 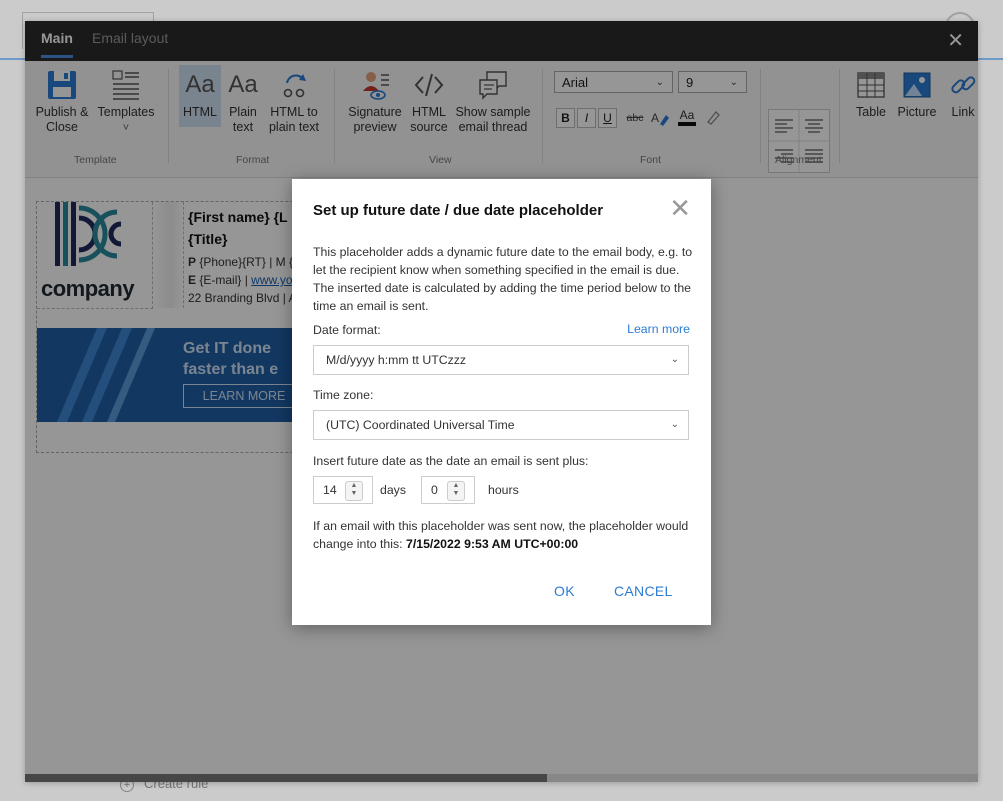 I want to click on time-zone-select: (UTC) Coordinated Universal Time ⌄, so click(x=501, y=425).